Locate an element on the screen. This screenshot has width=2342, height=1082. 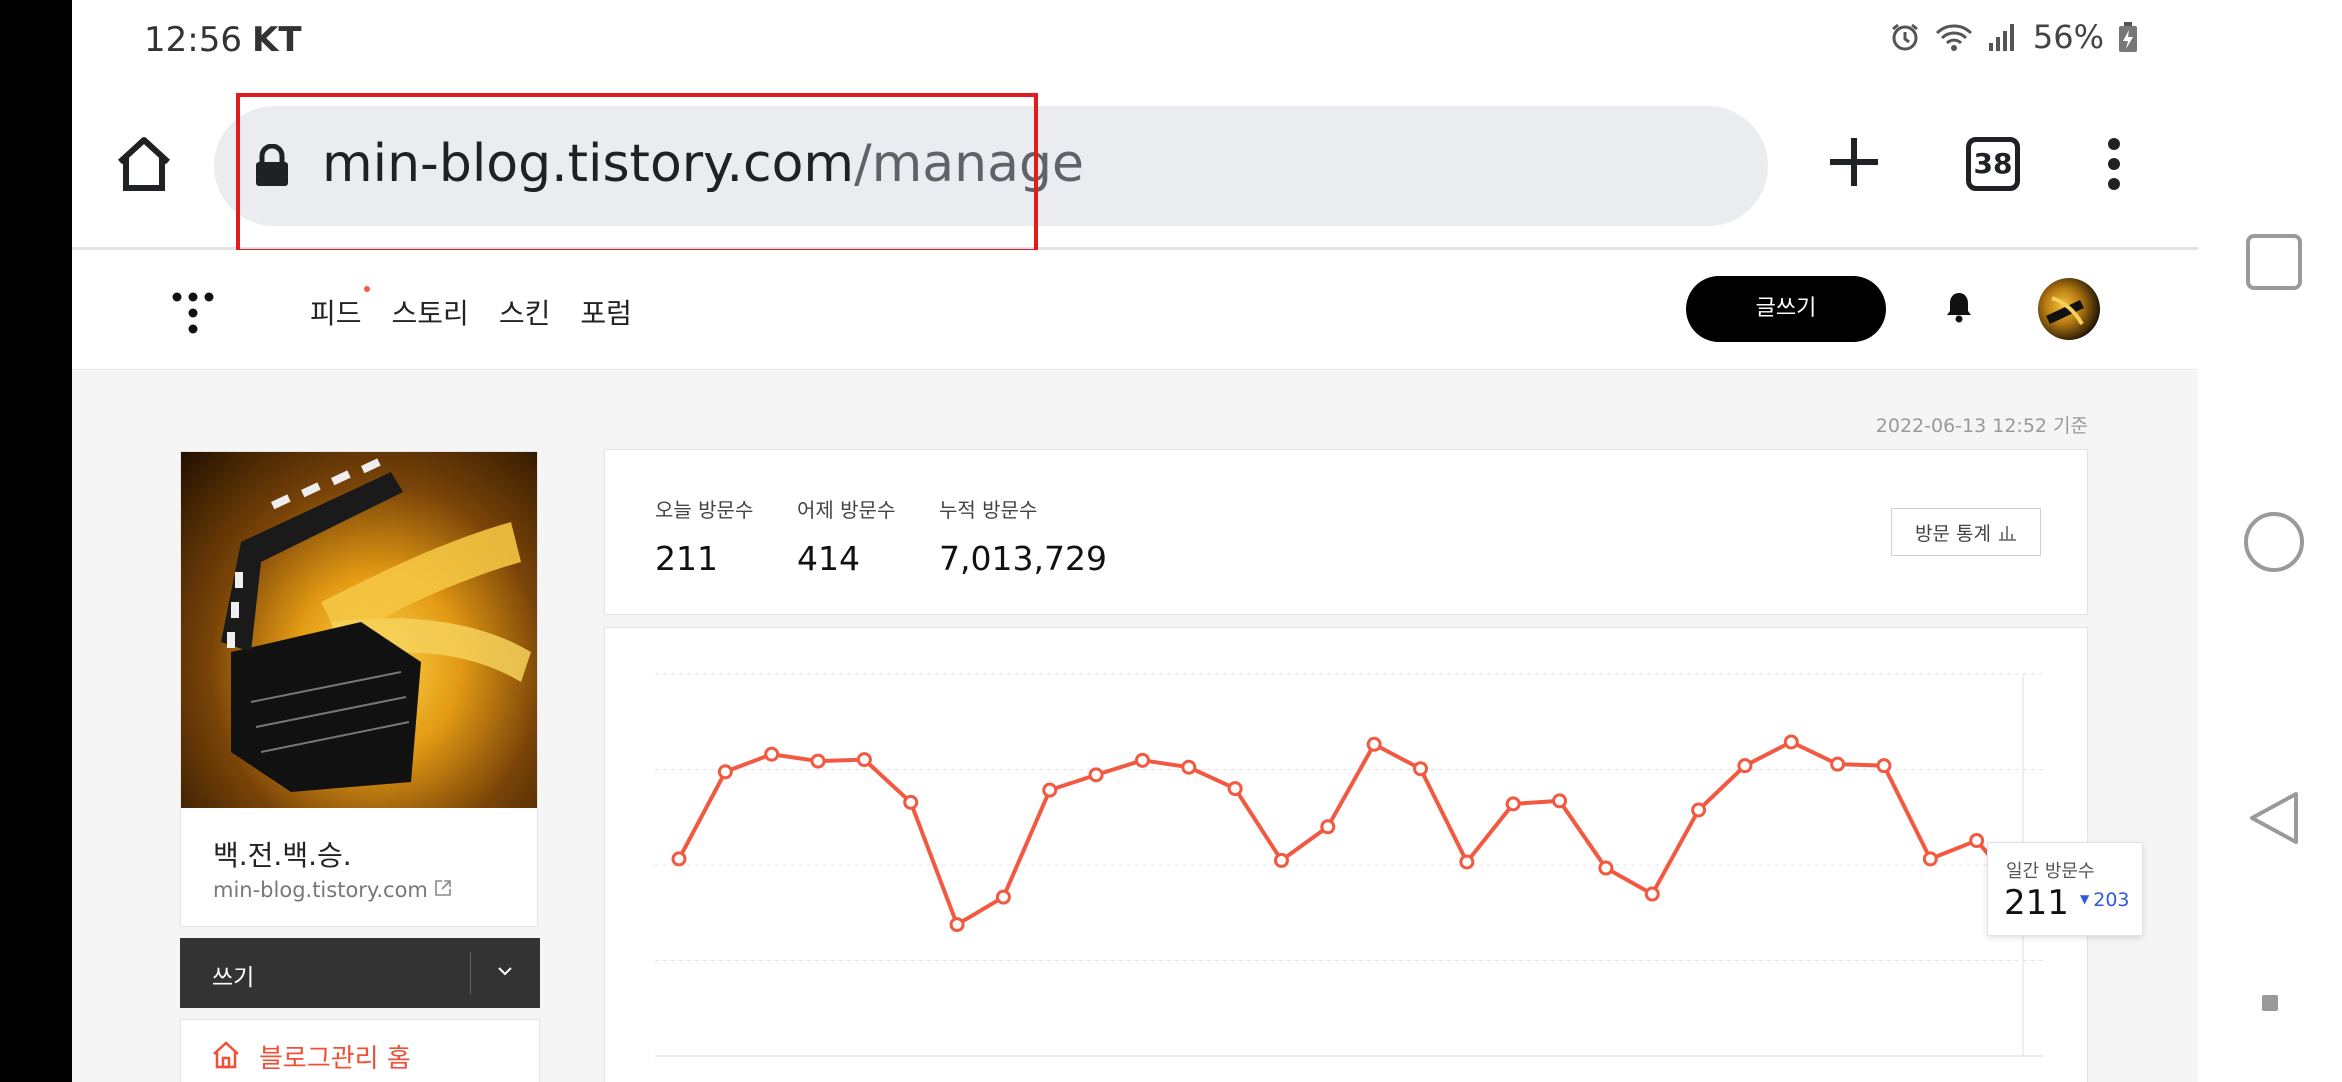
chart-tooltip: 일간 방문수 211 ▼ 203 is located at coordinates (2065, 889).